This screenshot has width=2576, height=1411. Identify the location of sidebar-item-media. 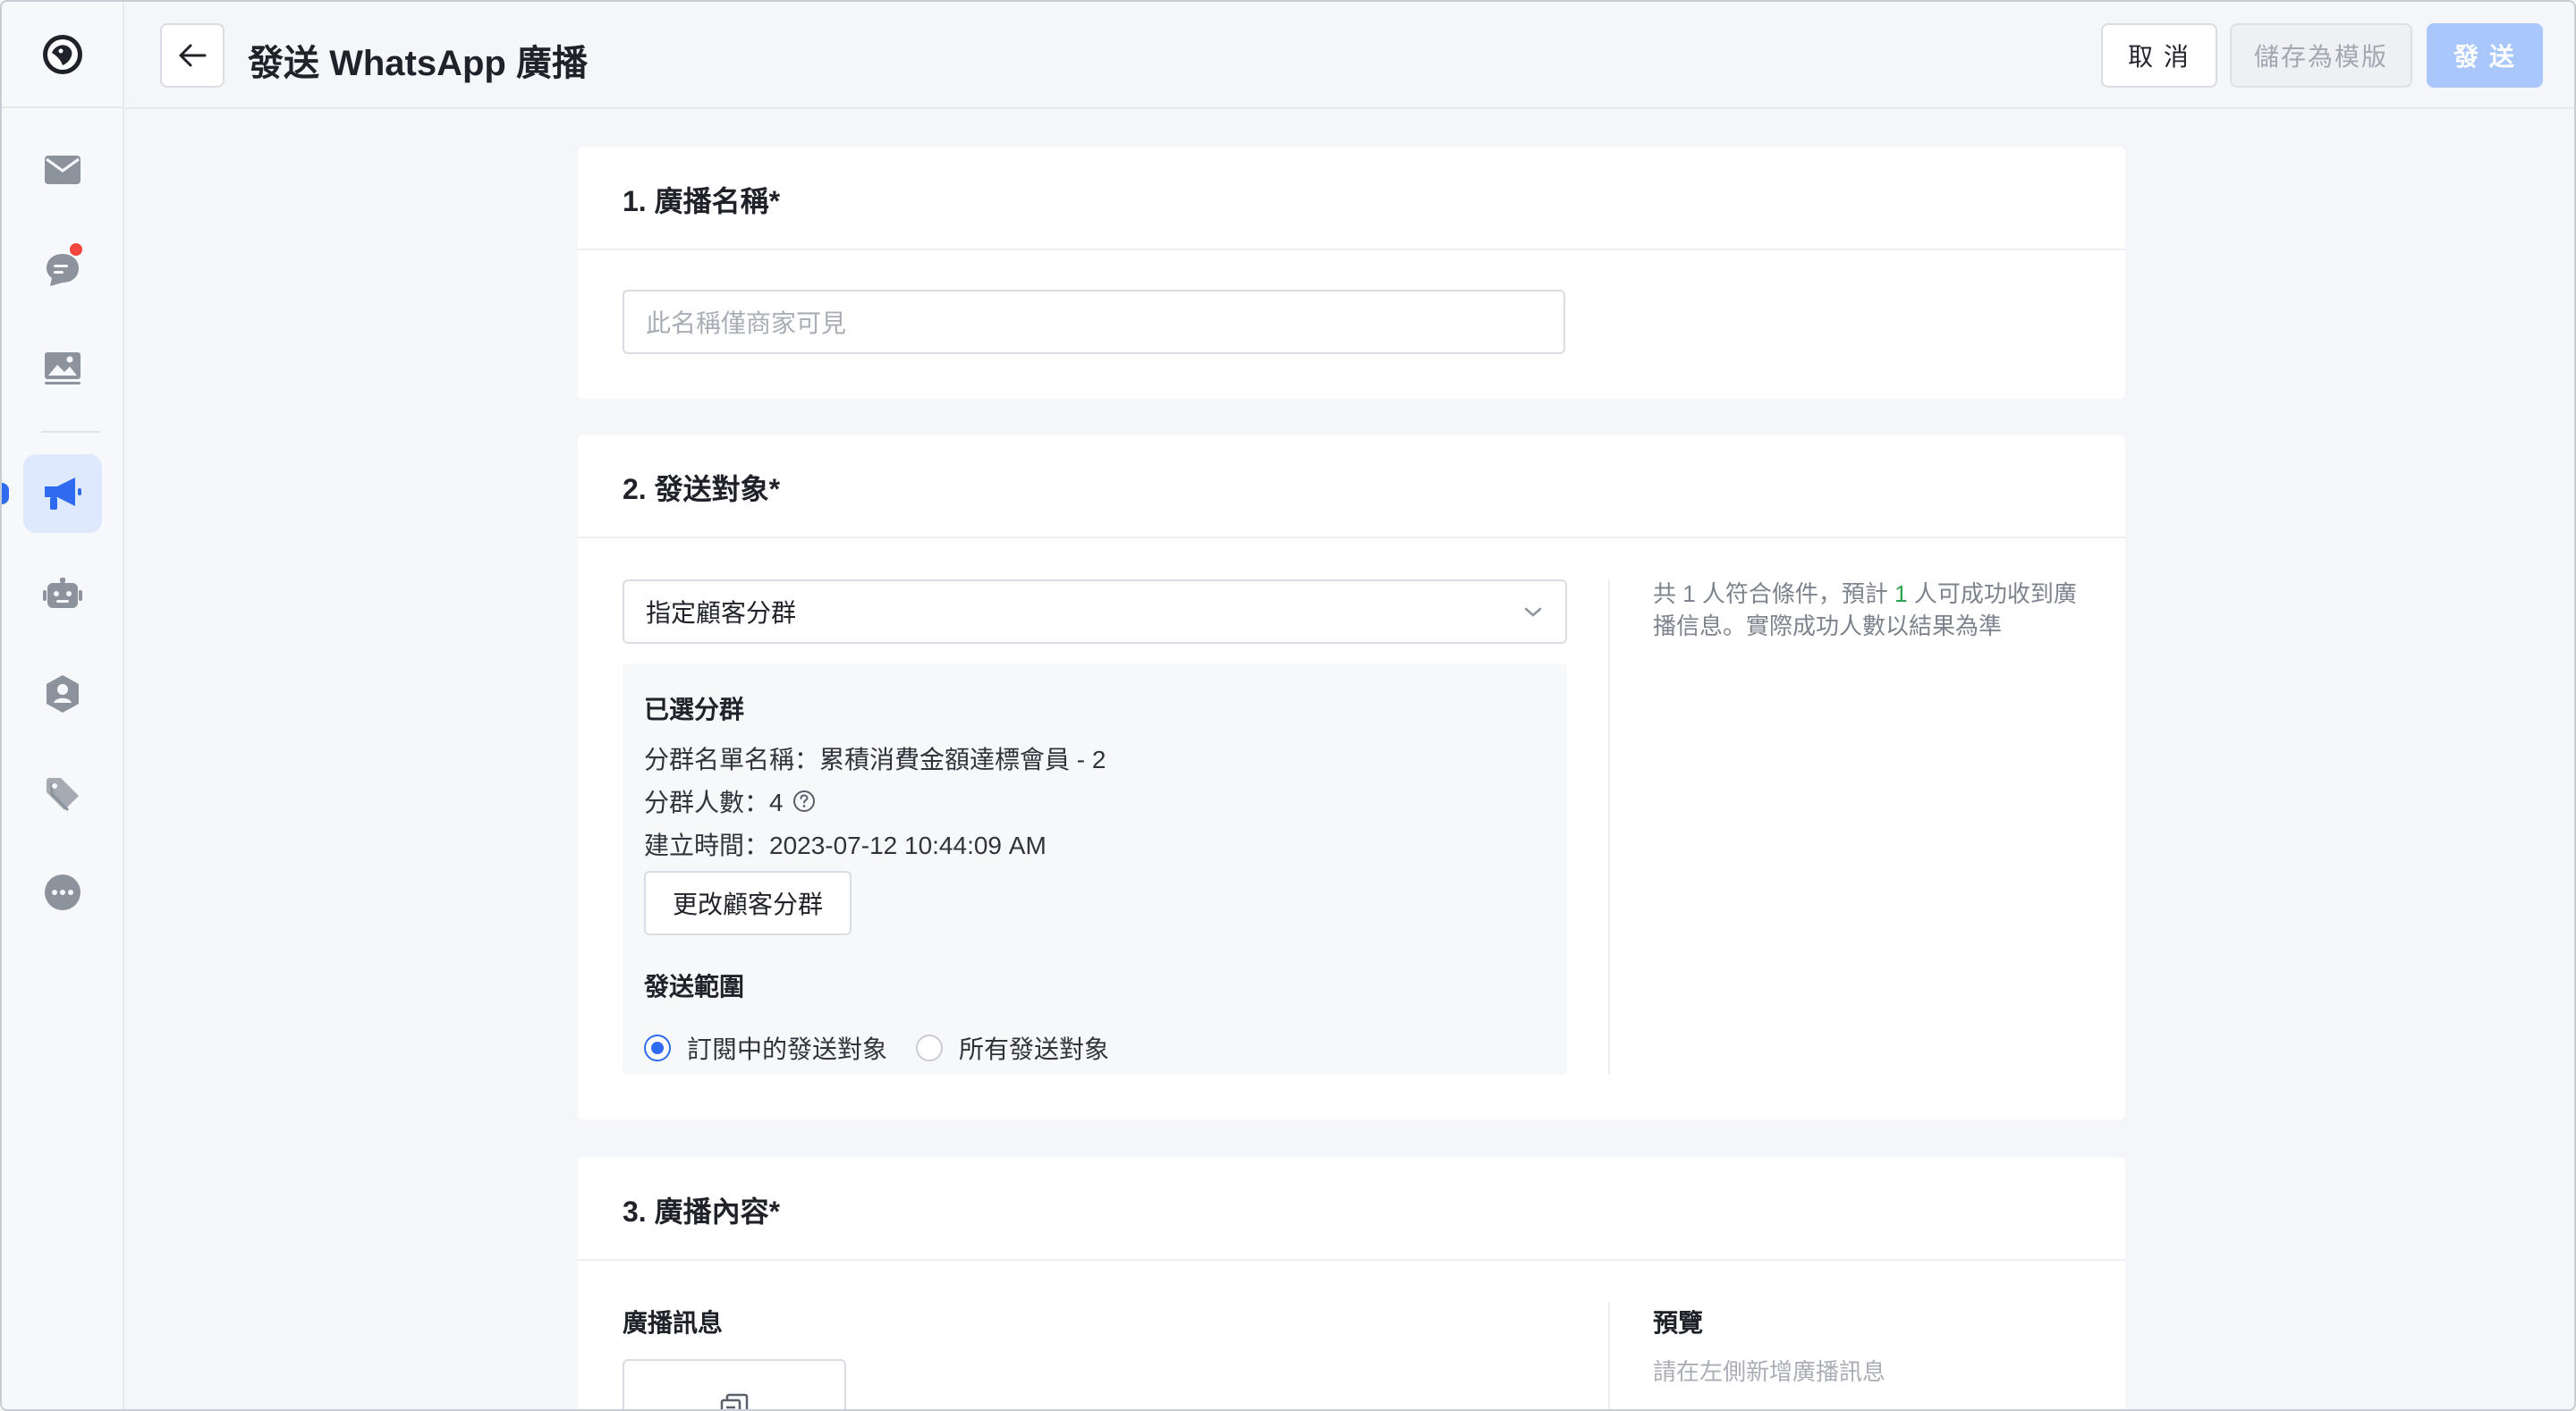
(62, 369).